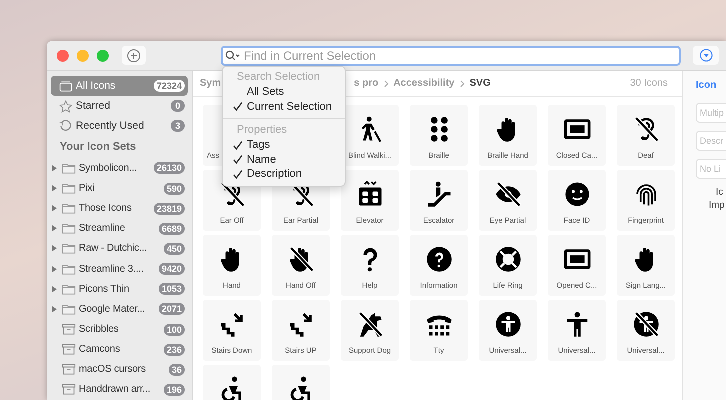 This screenshot has height=400, width=726. Describe the element at coordinates (66, 126) in the screenshot. I see `clock-icon` at that location.